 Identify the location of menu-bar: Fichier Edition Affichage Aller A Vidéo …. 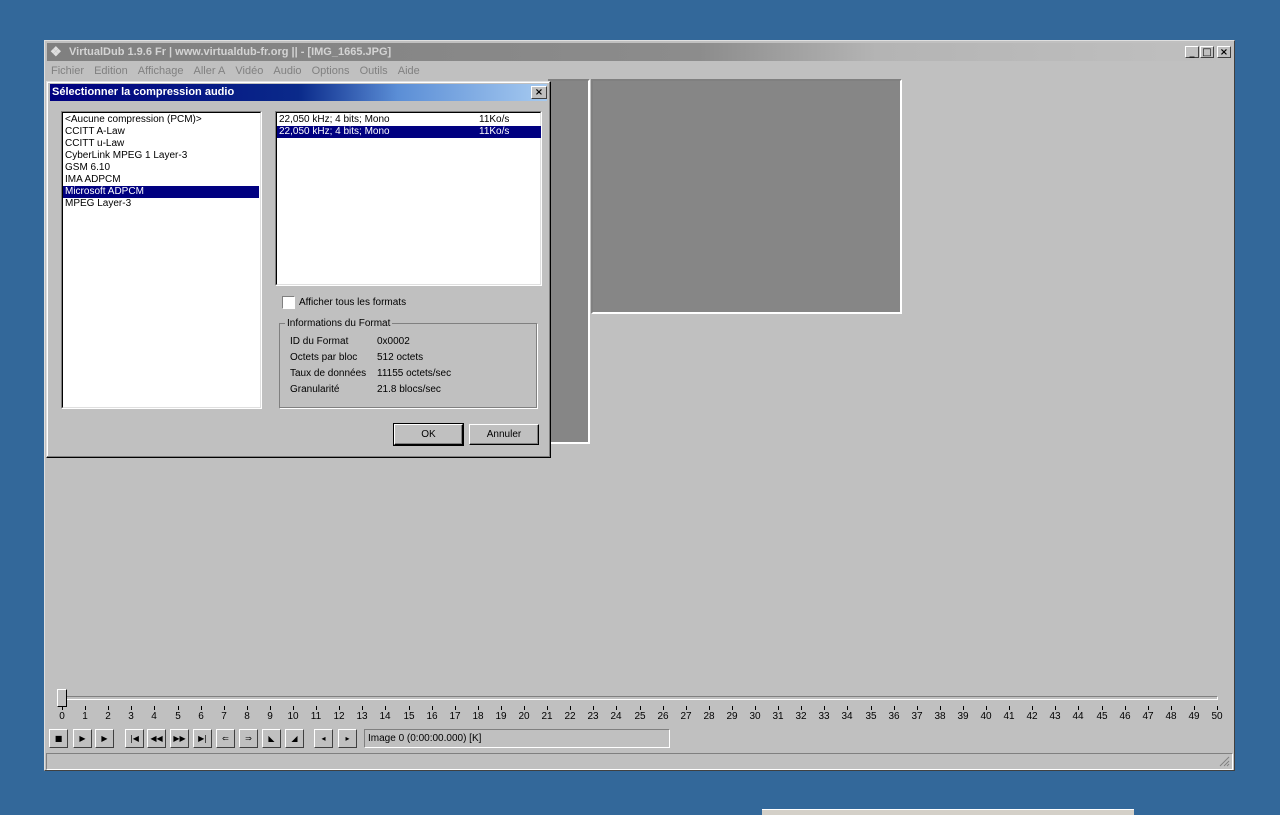
(239, 71).